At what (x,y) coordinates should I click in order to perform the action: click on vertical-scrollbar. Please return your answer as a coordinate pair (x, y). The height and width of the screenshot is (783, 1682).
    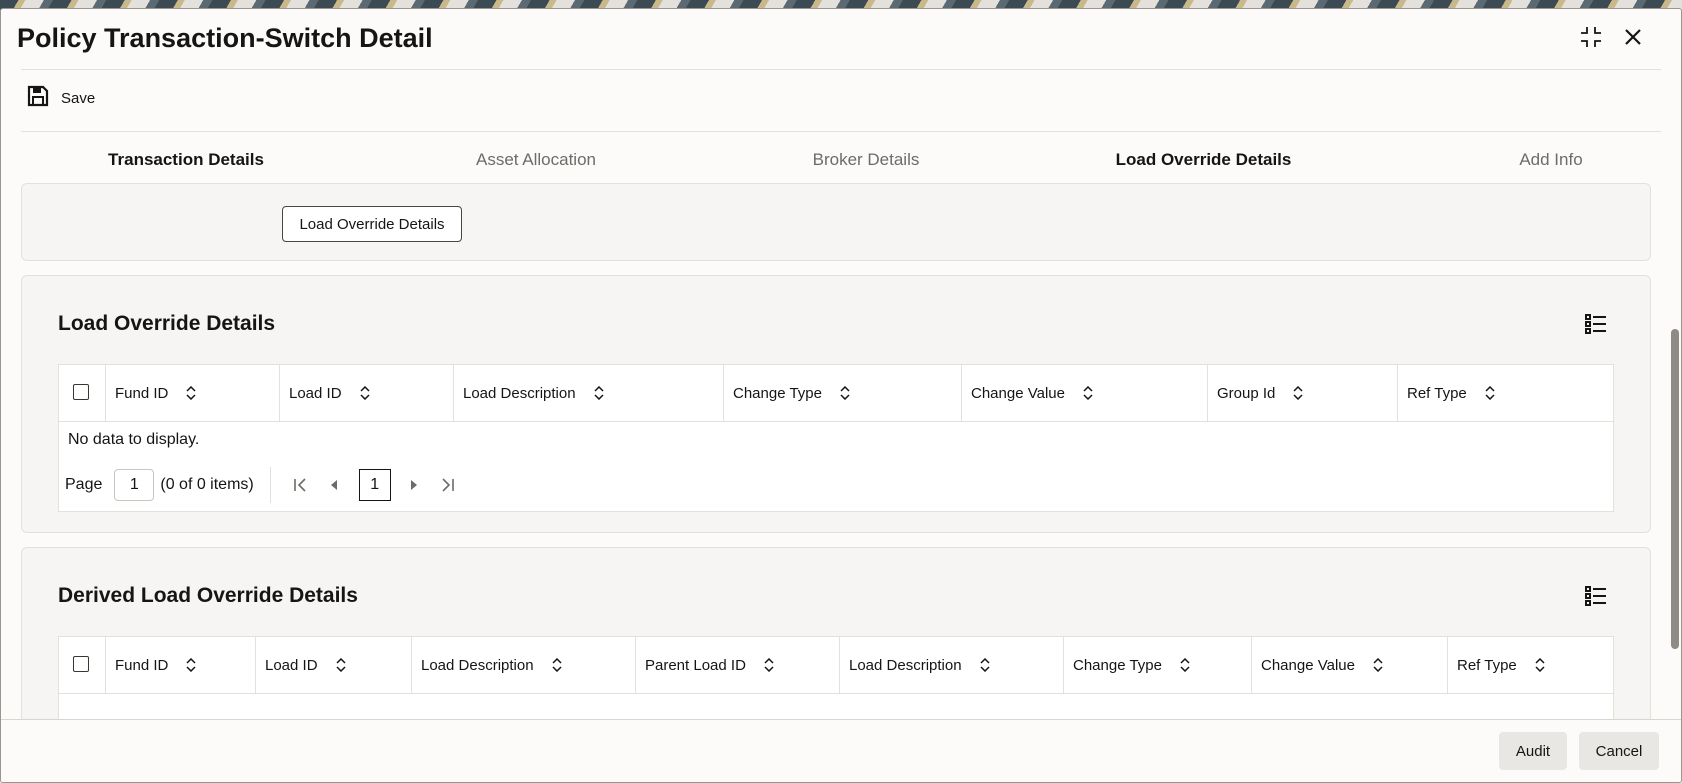
    Looking at the image, I should click on (1675, 489).